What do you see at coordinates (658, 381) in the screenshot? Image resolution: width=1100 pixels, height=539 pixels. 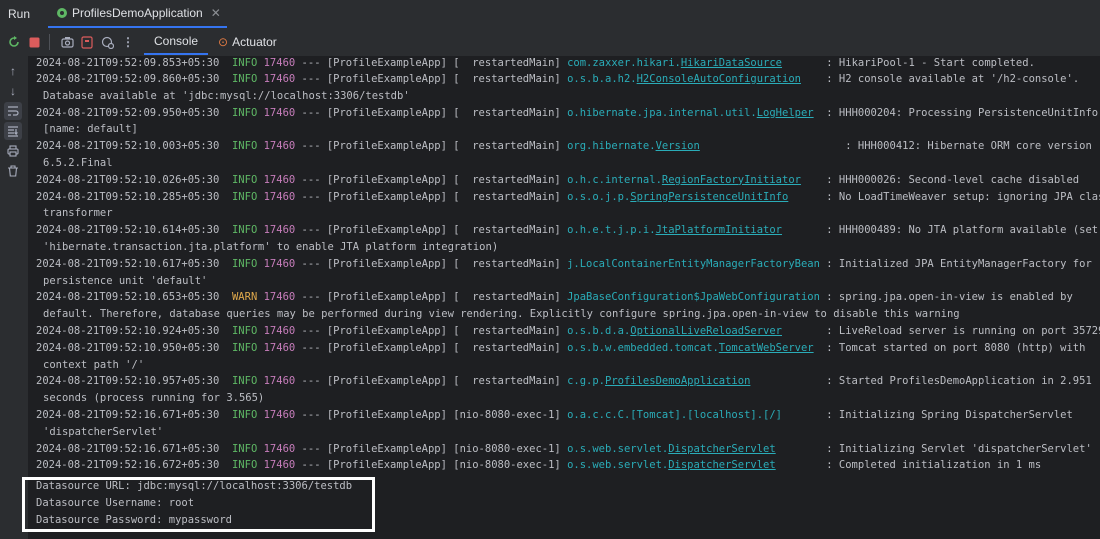 I see `log-logger-link: c.g.p.ProfilesDemoApplication` at bounding box center [658, 381].